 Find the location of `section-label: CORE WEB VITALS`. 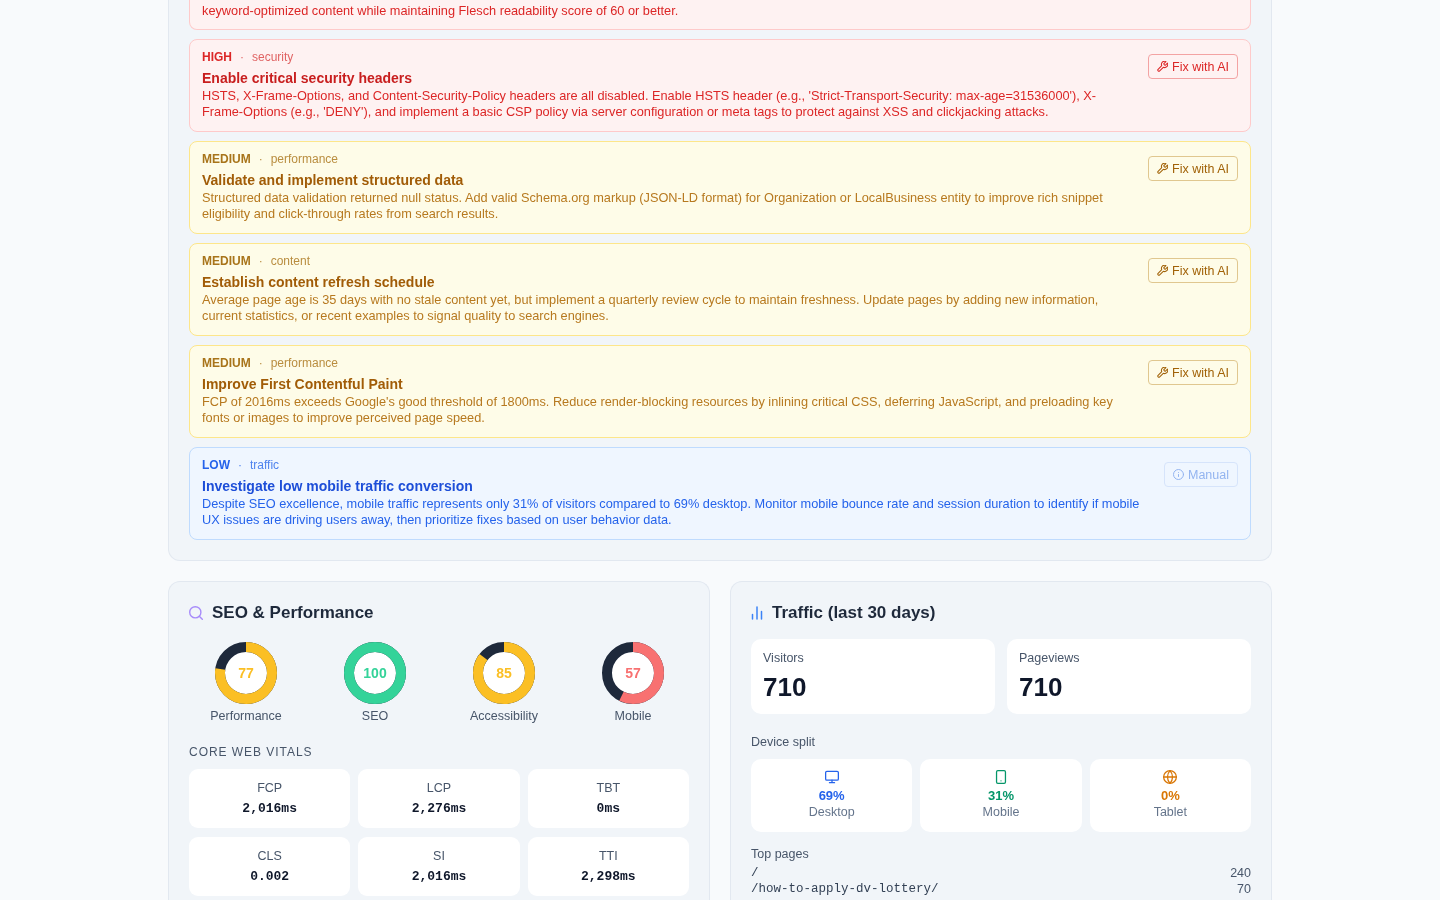

section-label: CORE WEB VITALS is located at coordinates (251, 752).